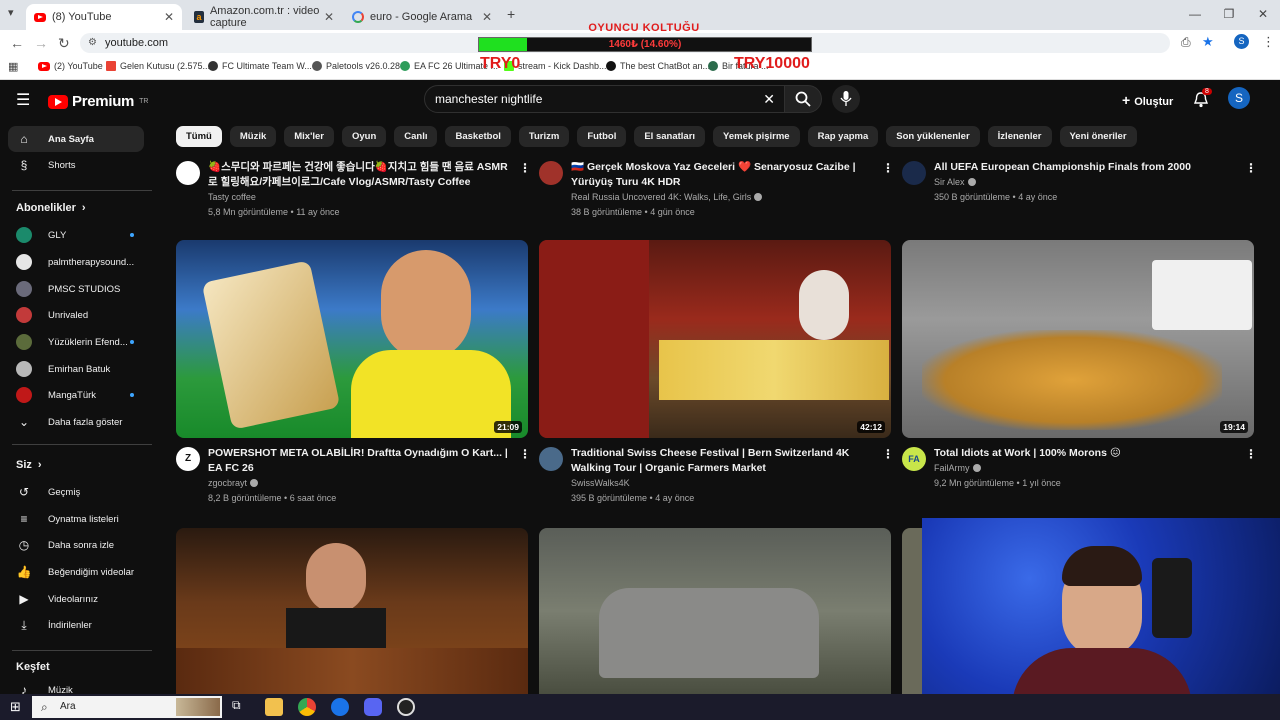 This screenshot has width=1280, height=720. Describe the element at coordinates (602, 136) in the screenshot. I see `filter-chip: Futbol` at that location.